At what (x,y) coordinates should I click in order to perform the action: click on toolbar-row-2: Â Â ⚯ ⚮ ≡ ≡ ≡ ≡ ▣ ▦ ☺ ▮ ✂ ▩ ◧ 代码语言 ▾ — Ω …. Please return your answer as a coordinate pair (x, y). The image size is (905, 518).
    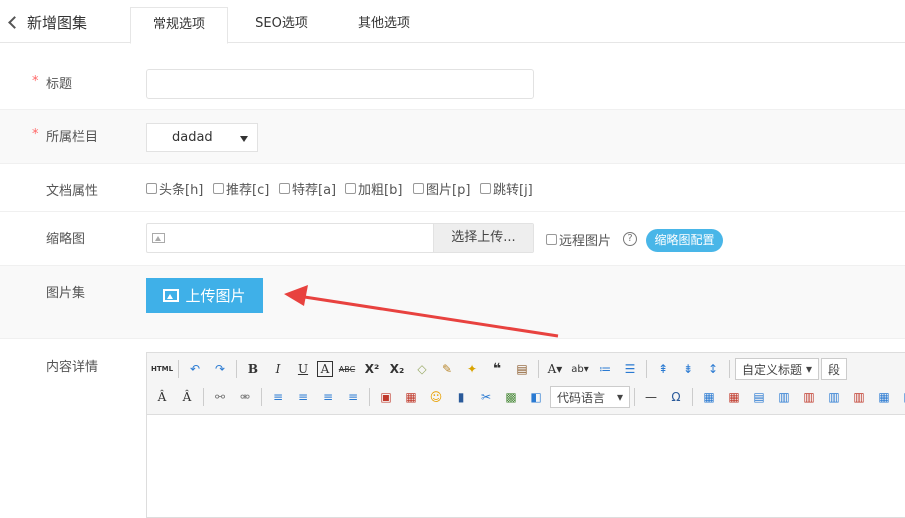
    Looking at the image, I should click on (528, 397).